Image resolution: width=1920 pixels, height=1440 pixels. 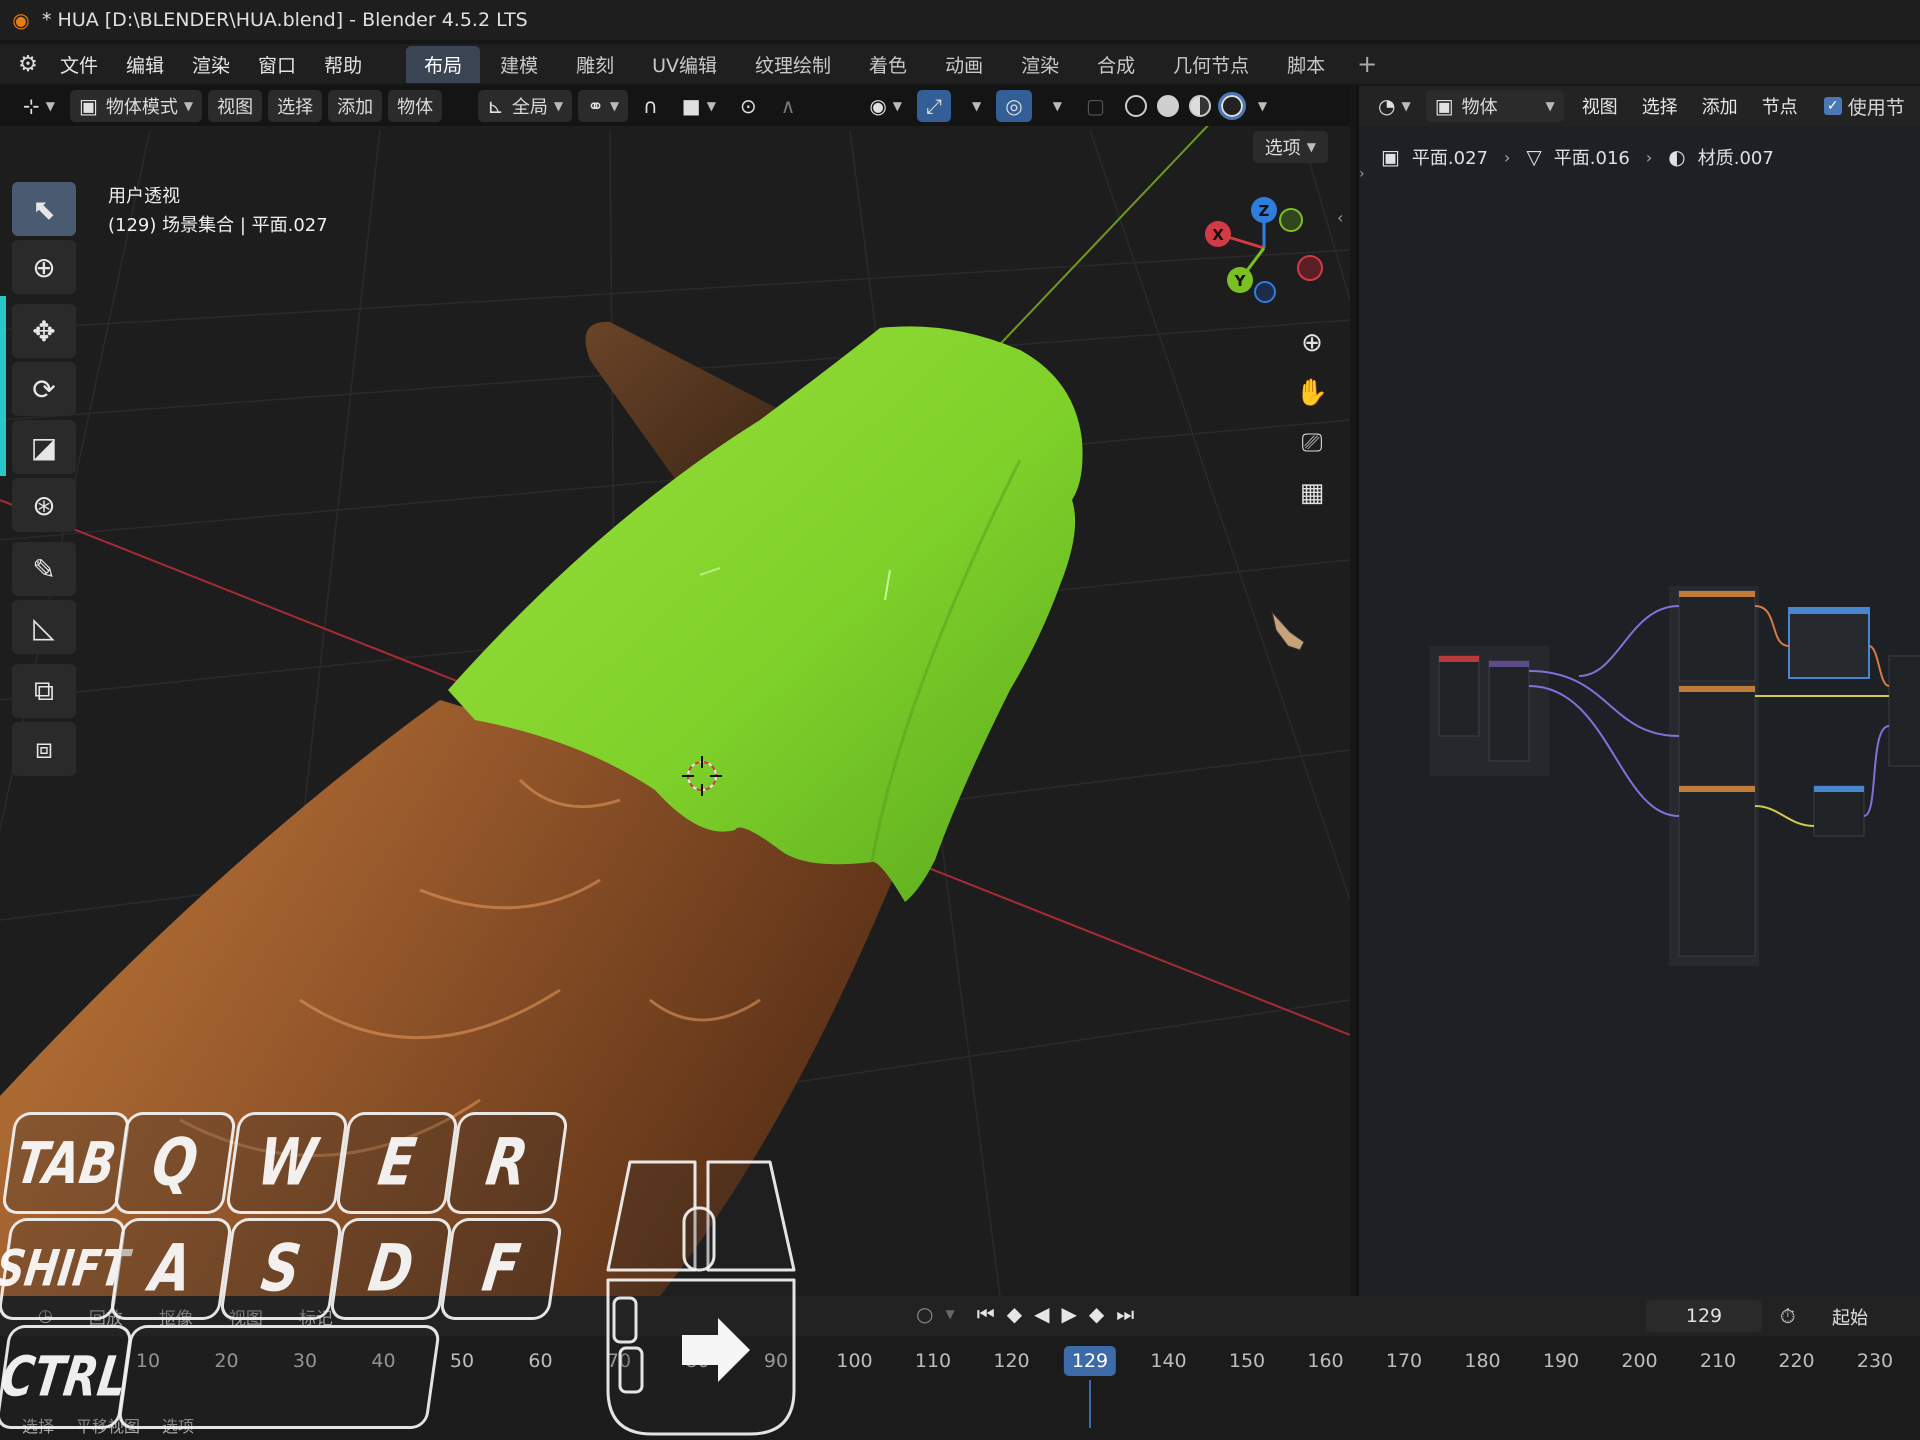 I want to click on node-output, so click(x=1904, y=711).